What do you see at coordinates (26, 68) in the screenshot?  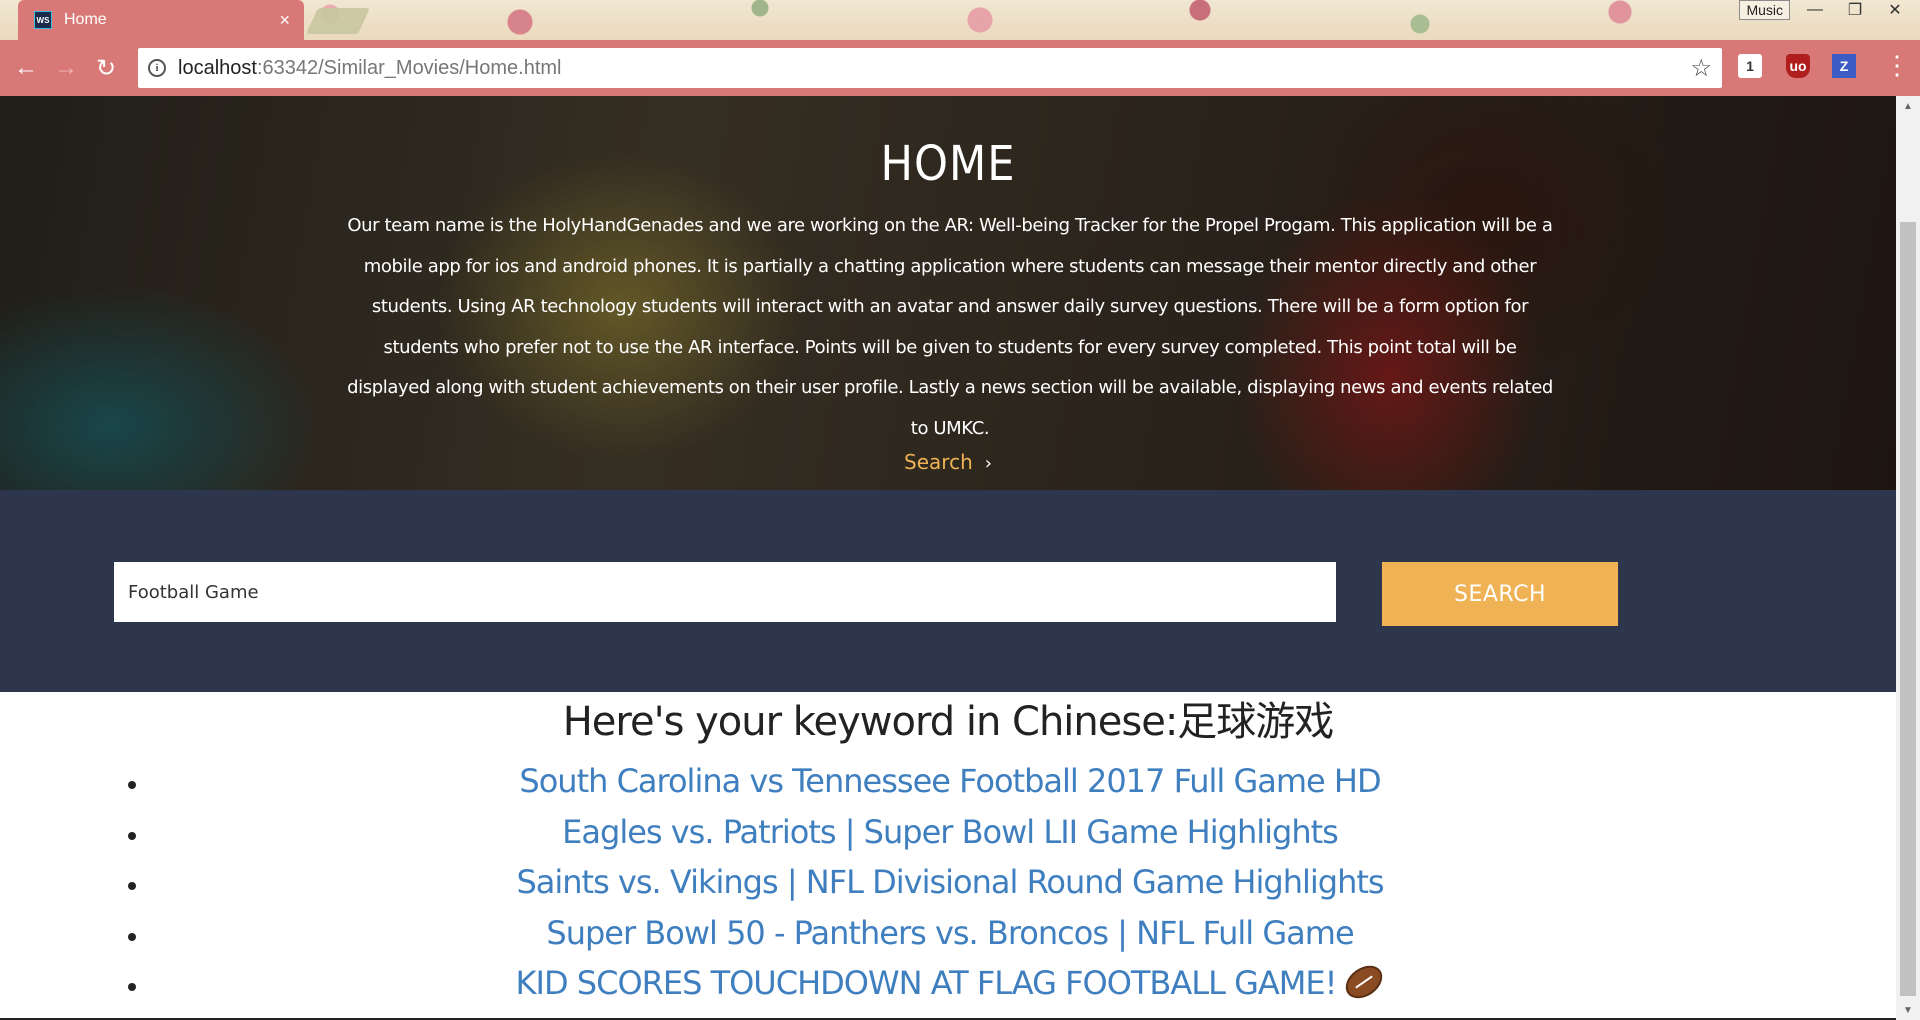 I see `back-arrow-icon: ←` at bounding box center [26, 68].